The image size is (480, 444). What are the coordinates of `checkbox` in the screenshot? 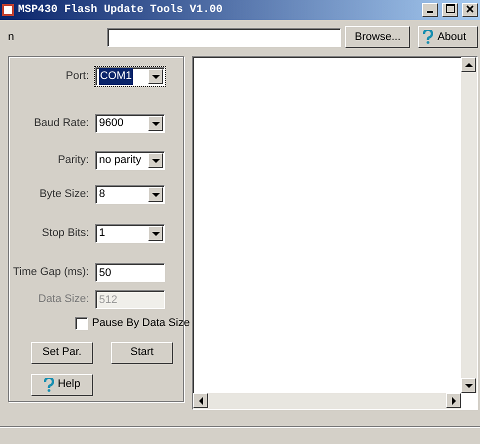 It's located at (81, 323).